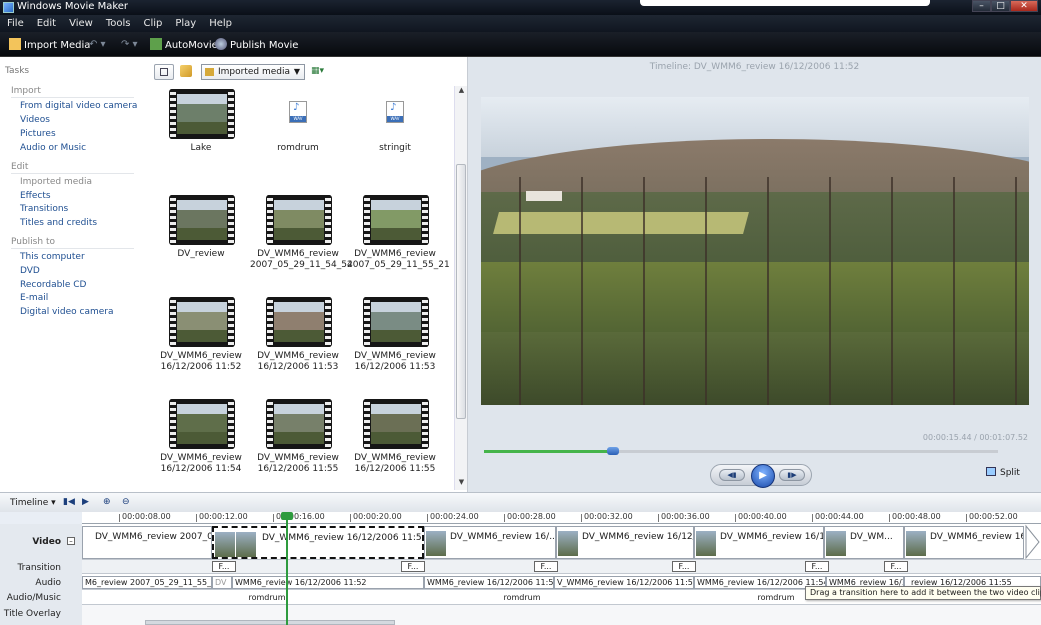  I want to click on menu-view: View, so click(80, 23).